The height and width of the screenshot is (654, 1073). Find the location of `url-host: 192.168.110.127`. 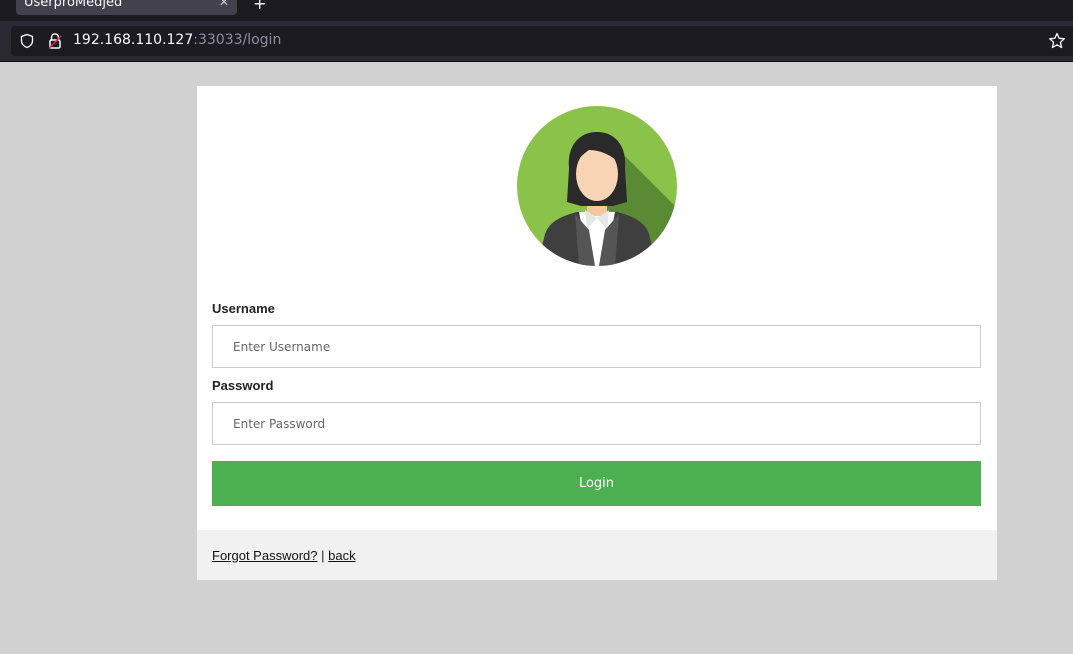

url-host: 192.168.110.127 is located at coordinates (133, 40).